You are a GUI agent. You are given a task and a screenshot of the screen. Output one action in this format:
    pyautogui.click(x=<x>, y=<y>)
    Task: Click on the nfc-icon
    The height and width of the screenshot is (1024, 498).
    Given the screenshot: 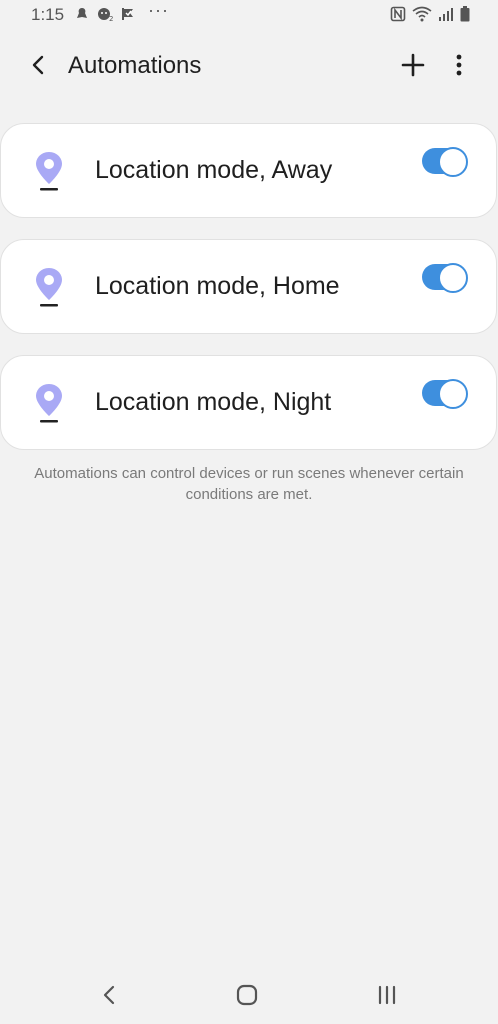 What is the action you would take?
    pyautogui.click(x=398, y=16)
    